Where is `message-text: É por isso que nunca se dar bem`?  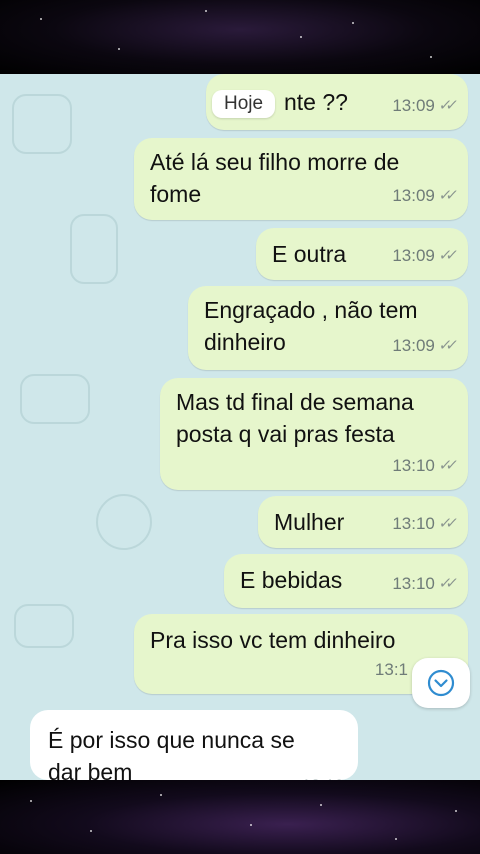 message-text: É por isso que nunca se dar bem is located at coordinates (171, 753).